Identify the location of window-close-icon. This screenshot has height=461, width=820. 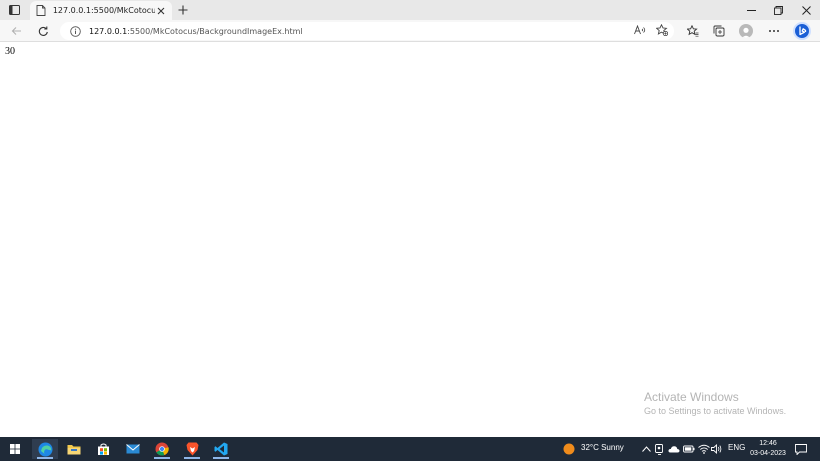
(806, 10).